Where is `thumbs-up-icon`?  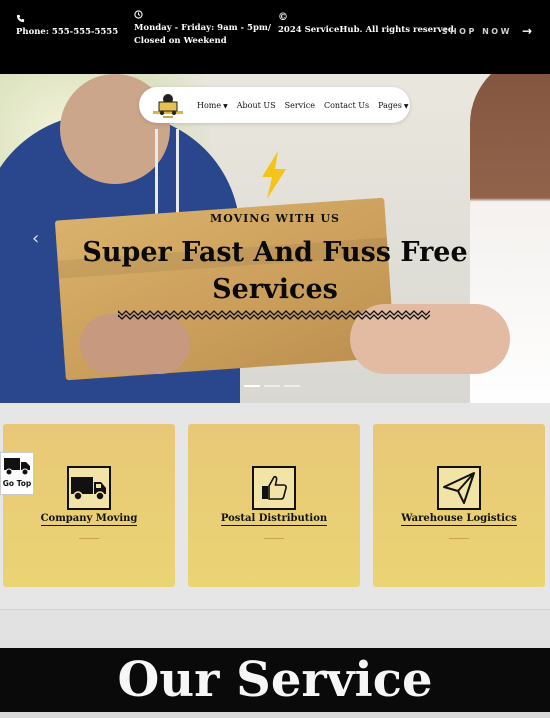 thumbs-up-icon is located at coordinates (274, 488).